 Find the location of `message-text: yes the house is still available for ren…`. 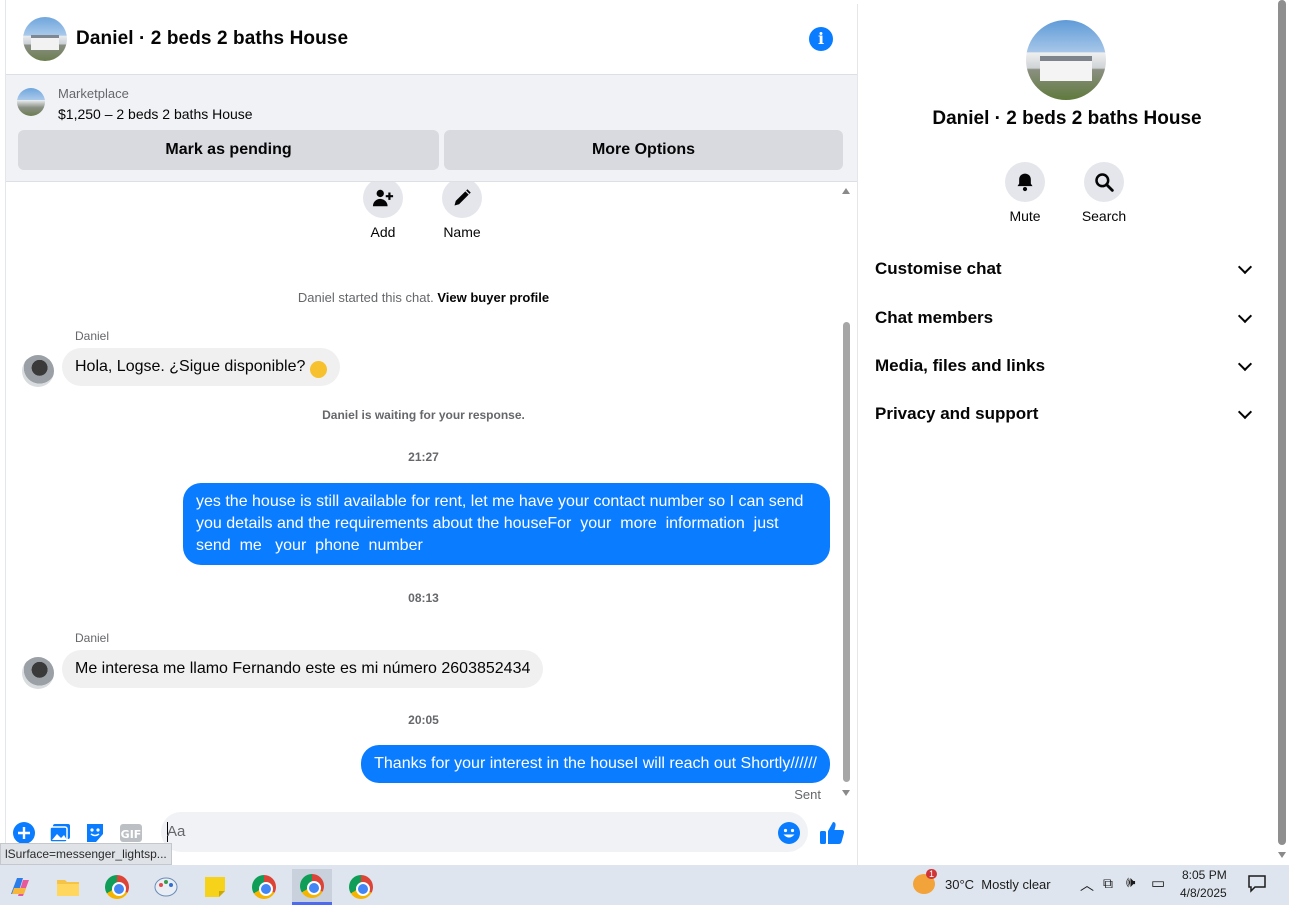

message-text: yes the house is still available for ren… is located at coordinates (502, 523).